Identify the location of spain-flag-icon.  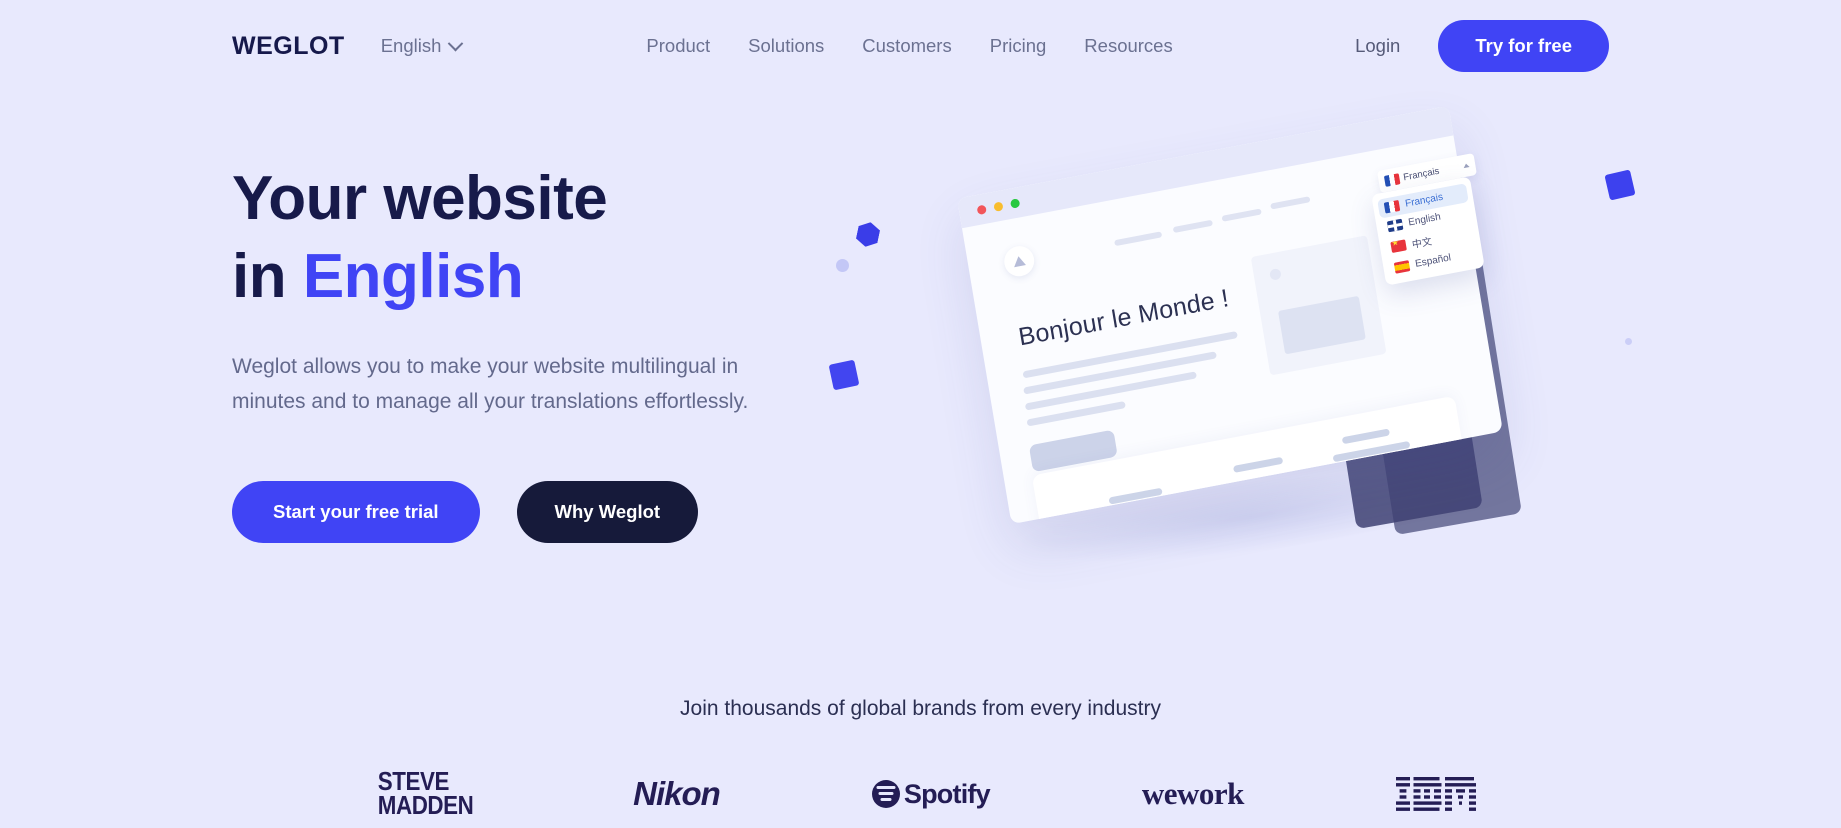
(1402, 267).